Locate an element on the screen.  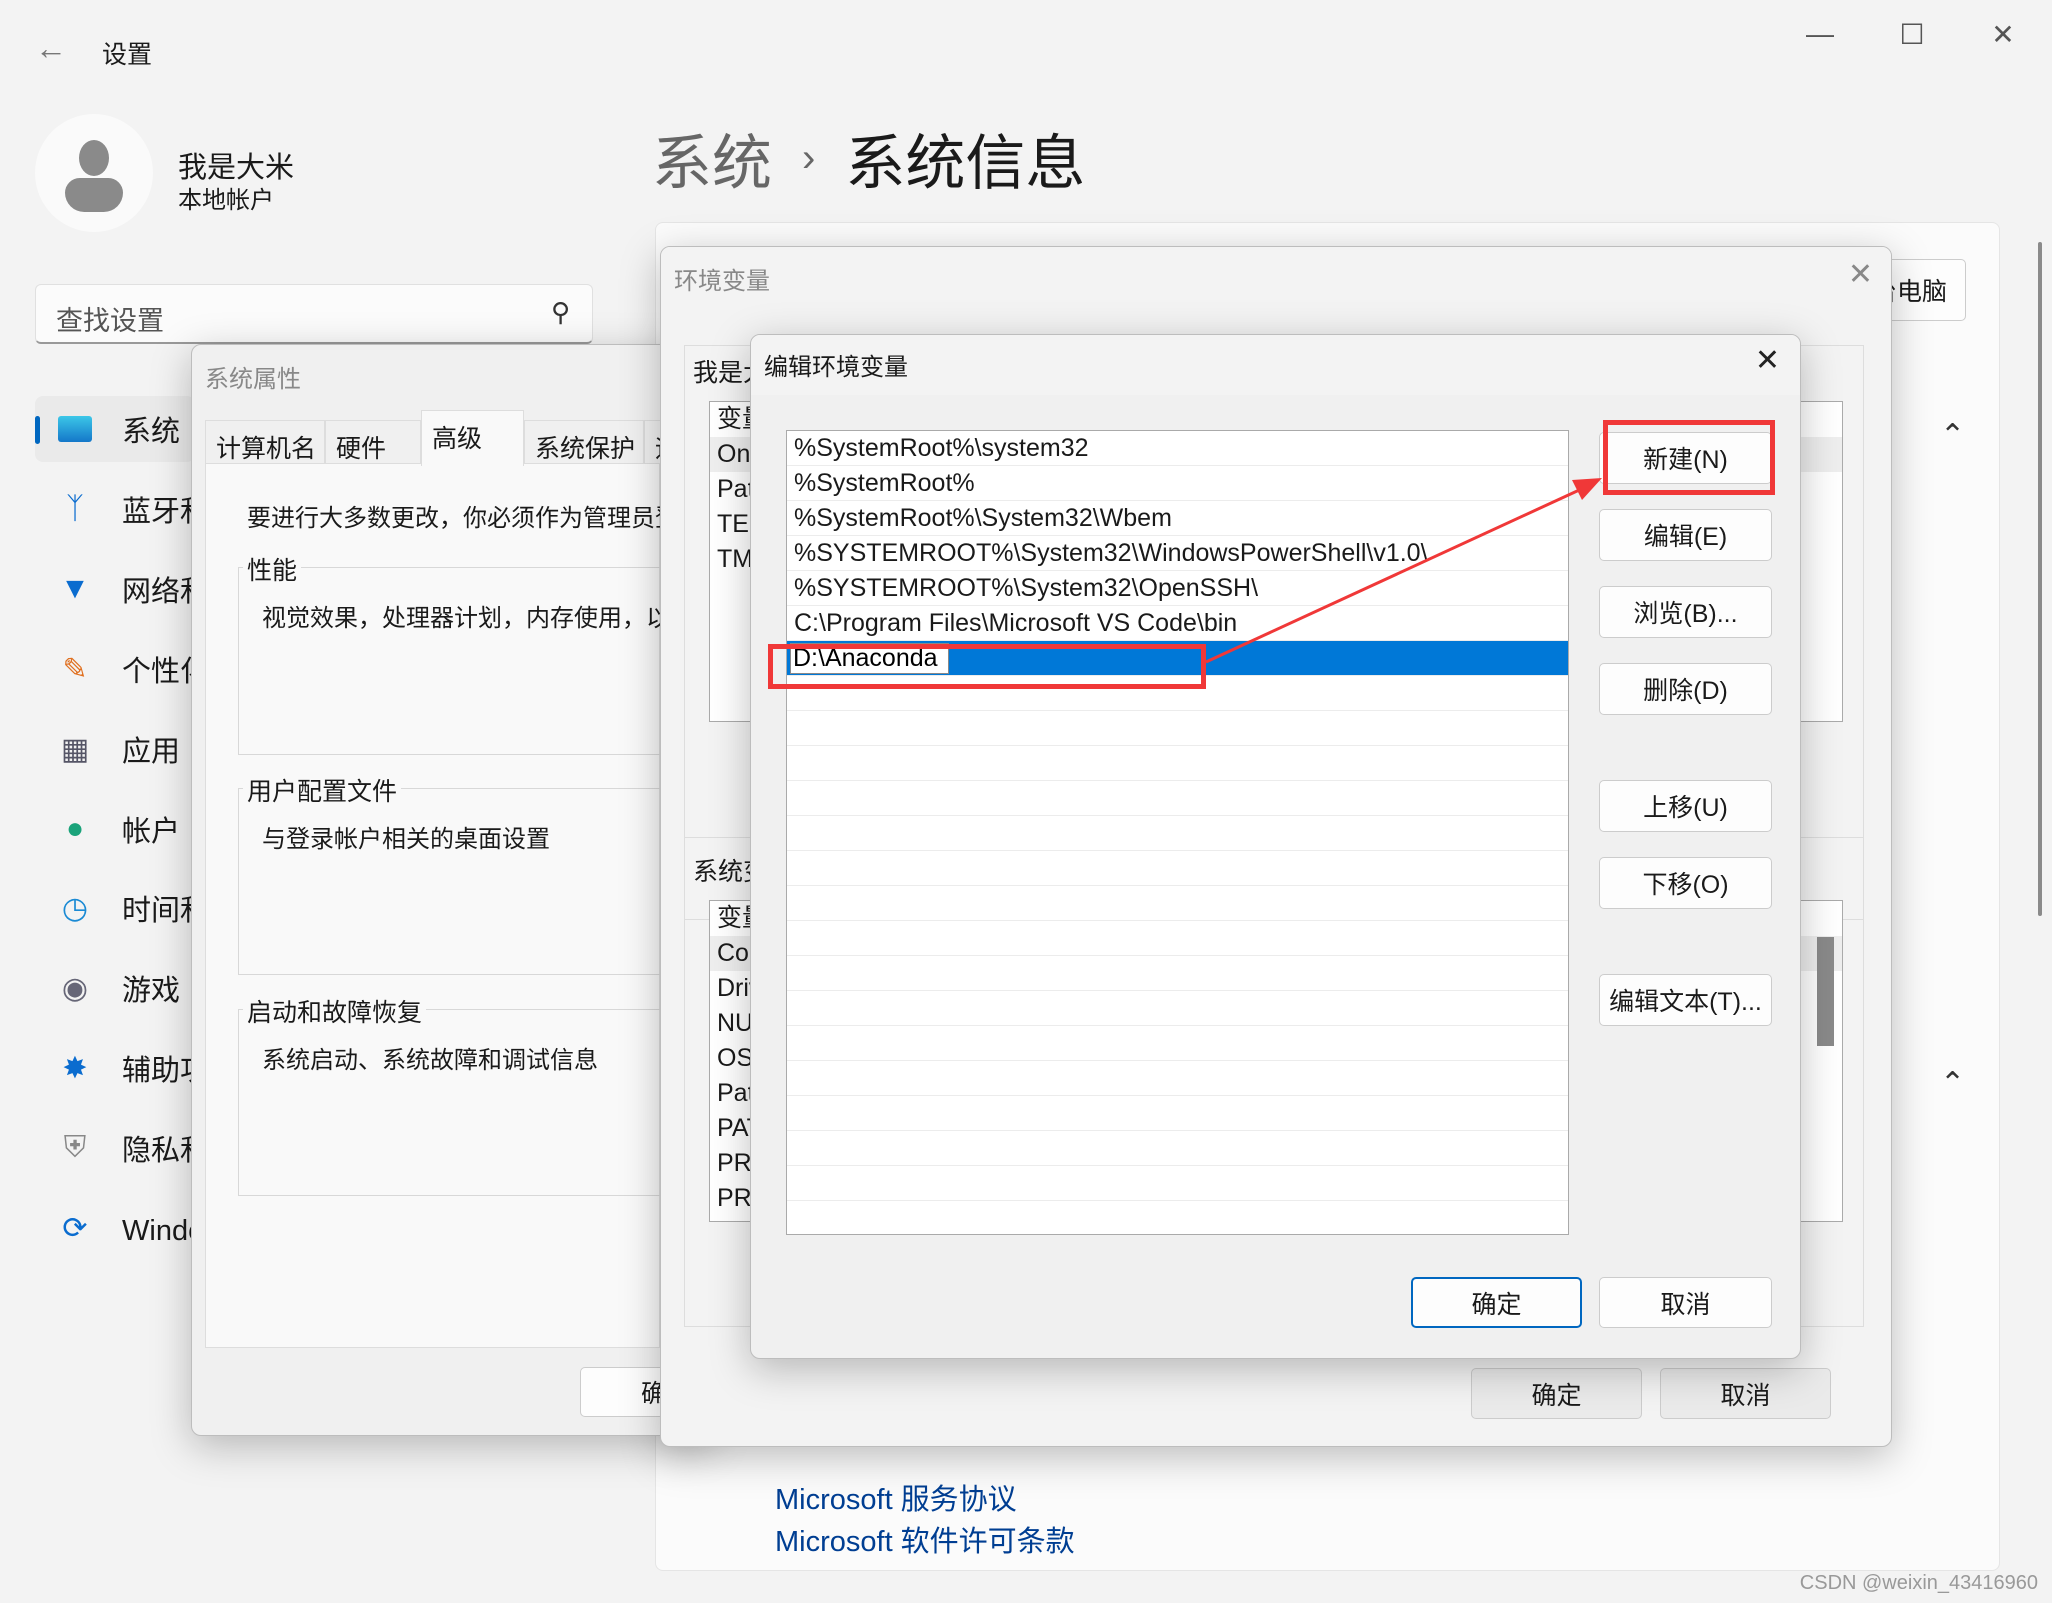
watermark: CSDN @weixin_43416960 is located at coordinates (1918, 1583).